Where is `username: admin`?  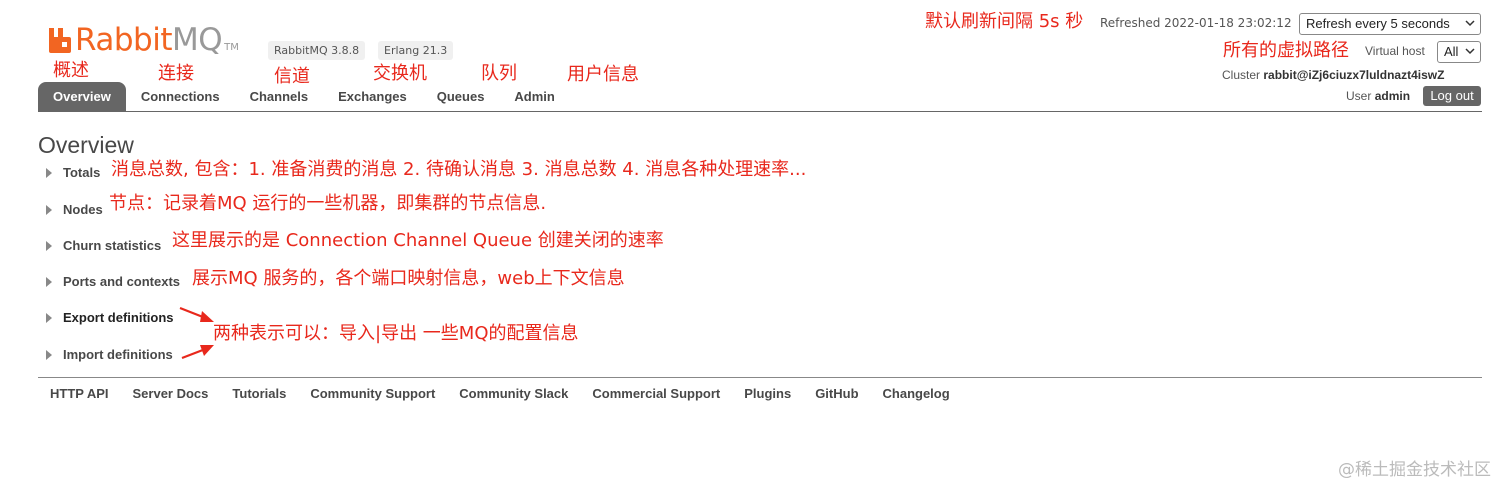 username: admin is located at coordinates (1392, 96).